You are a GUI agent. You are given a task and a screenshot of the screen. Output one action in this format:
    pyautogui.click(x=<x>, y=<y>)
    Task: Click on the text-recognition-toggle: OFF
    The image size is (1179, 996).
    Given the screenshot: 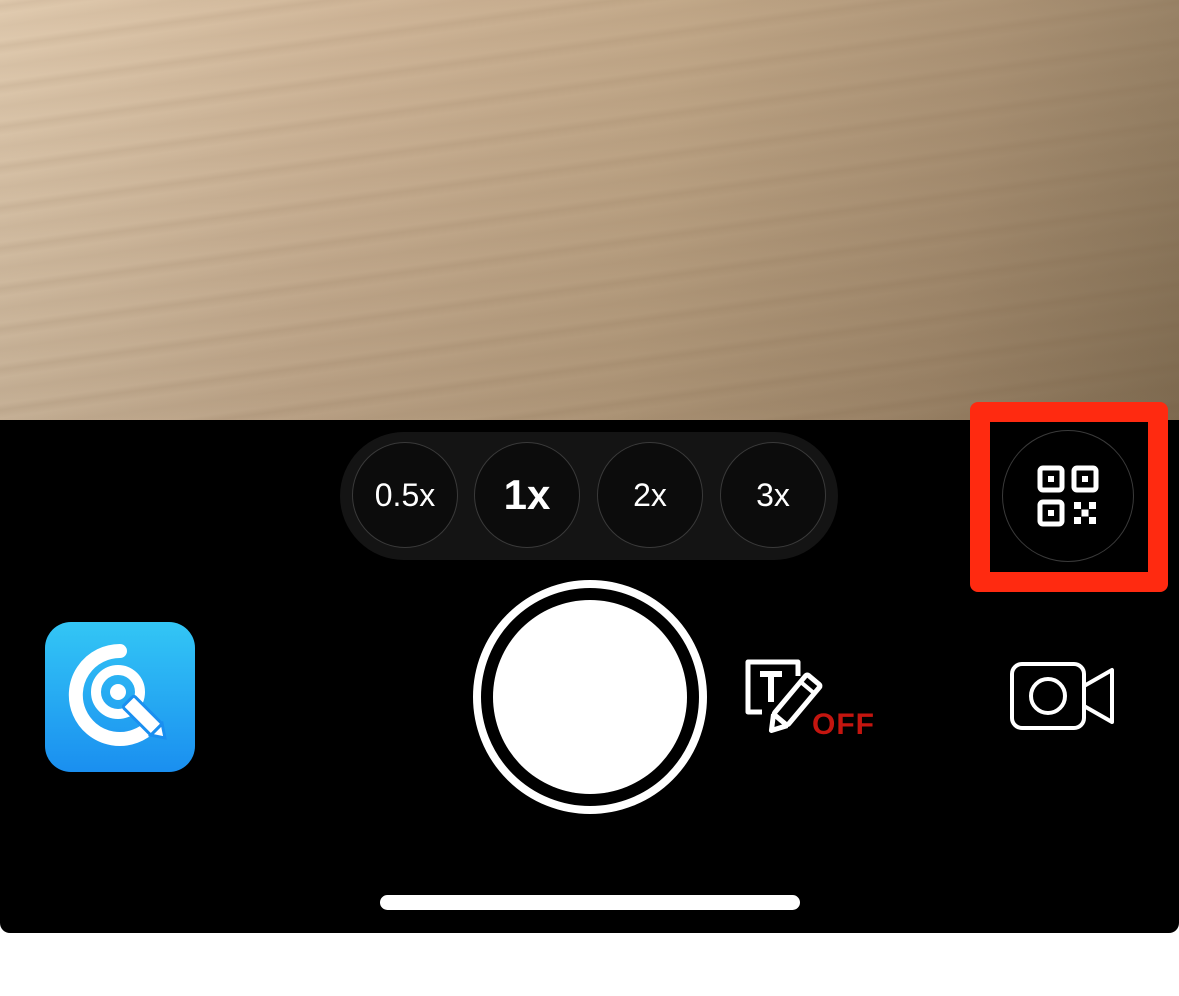 What is the action you would take?
    pyautogui.click(x=812, y=701)
    